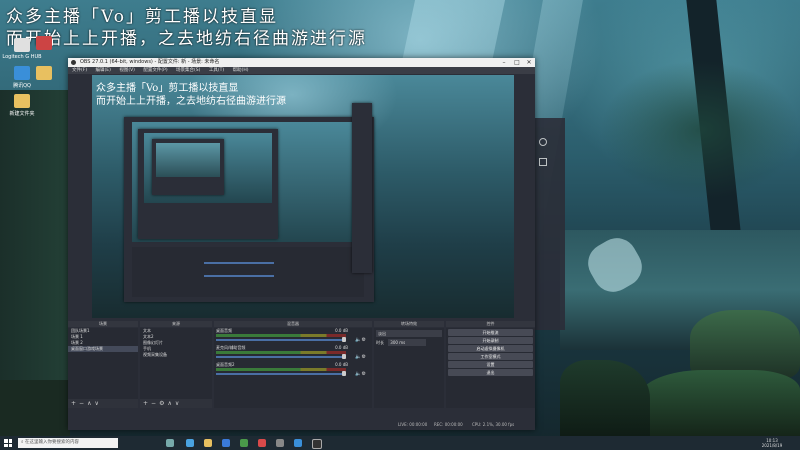 The height and width of the screenshot is (450, 800). Describe the element at coordinates (68, 443) in the screenshot. I see `taskbar-search: ⌕ 在这里输入你要搜索的内容` at that location.